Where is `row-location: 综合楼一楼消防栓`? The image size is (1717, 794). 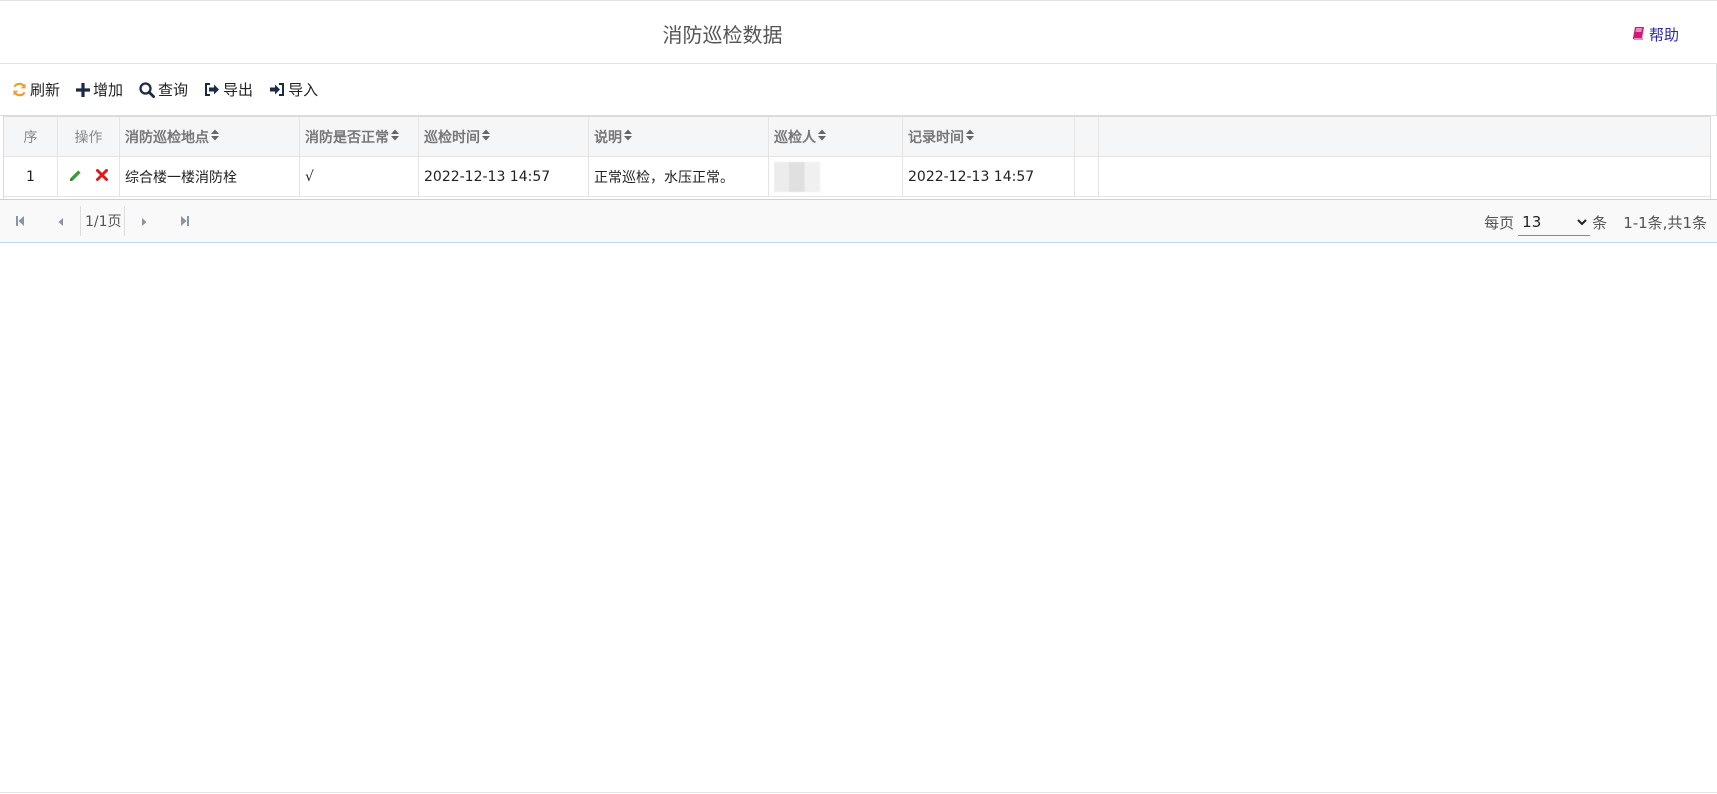
row-location: 综合楼一楼消防栓 is located at coordinates (210, 177).